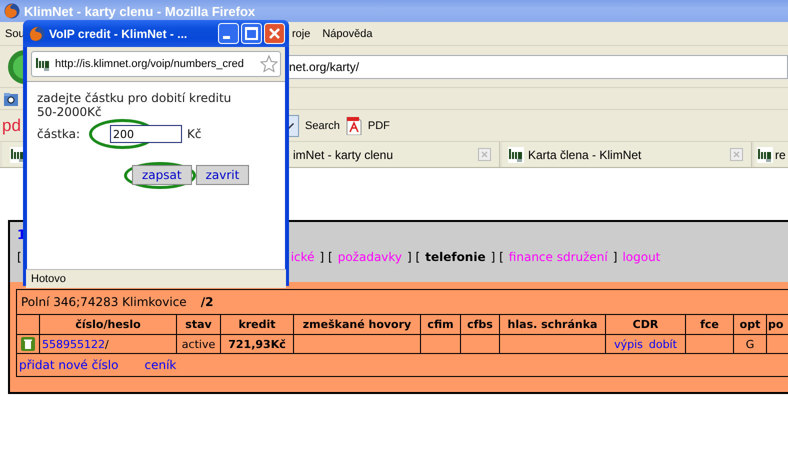  What do you see at coordinates (455, 257) in the screenshot?
I see `current-section-label: telefonie` at bounding box center [455, 257].